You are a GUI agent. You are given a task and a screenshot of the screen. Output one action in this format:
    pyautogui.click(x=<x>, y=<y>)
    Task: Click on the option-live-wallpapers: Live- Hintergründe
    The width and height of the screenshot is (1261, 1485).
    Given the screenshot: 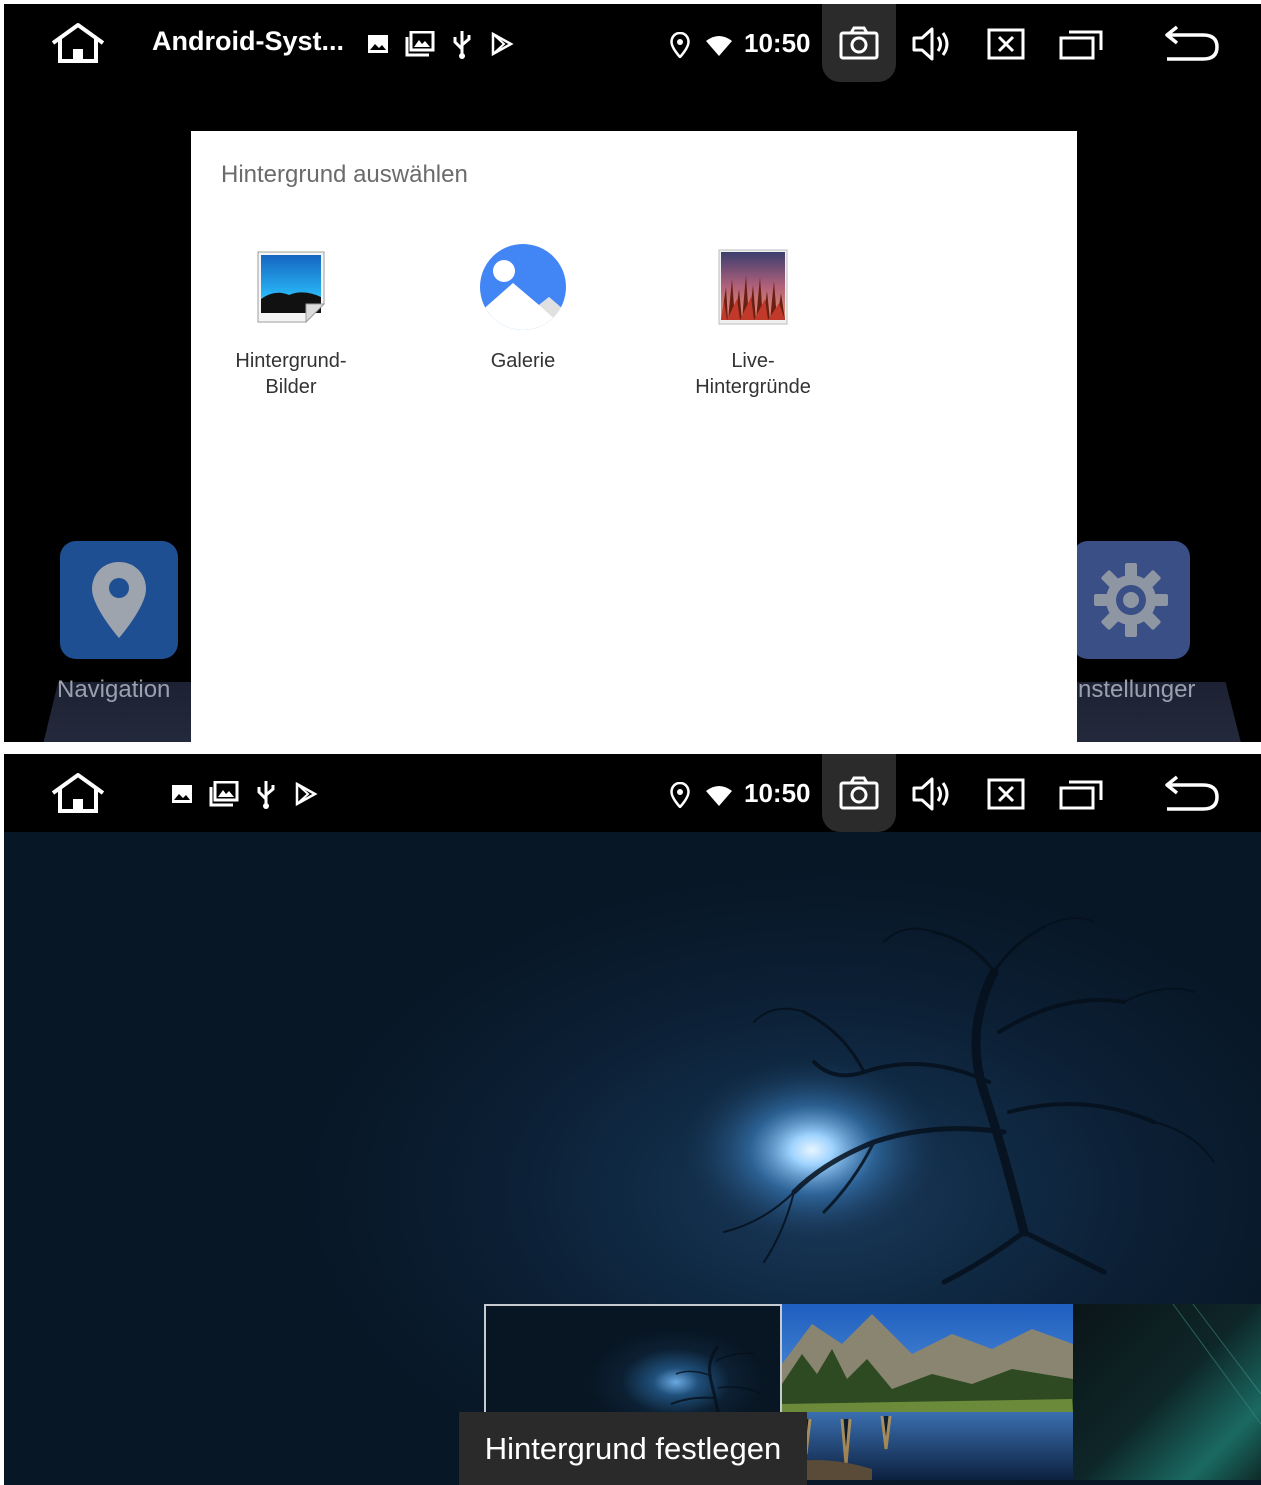 What is the action you would take?
    pyautogui.click(x=753, y=320)
    